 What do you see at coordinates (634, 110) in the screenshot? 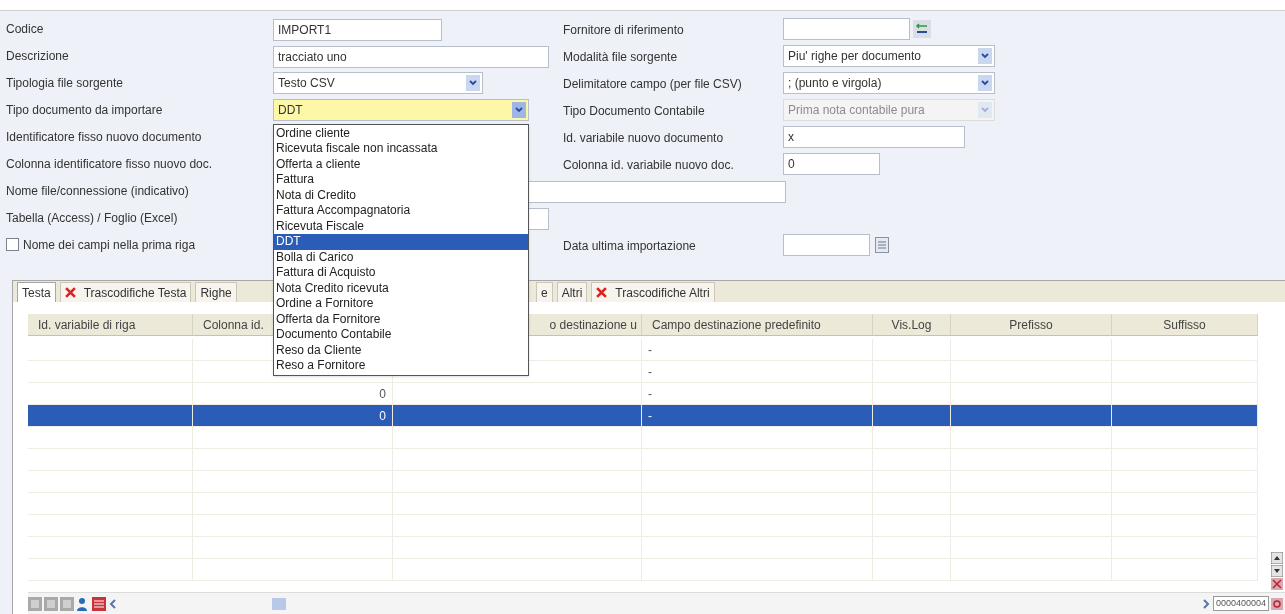
I see `field-label: Tipo Documento Contabile` at bounding box center [634, 110].